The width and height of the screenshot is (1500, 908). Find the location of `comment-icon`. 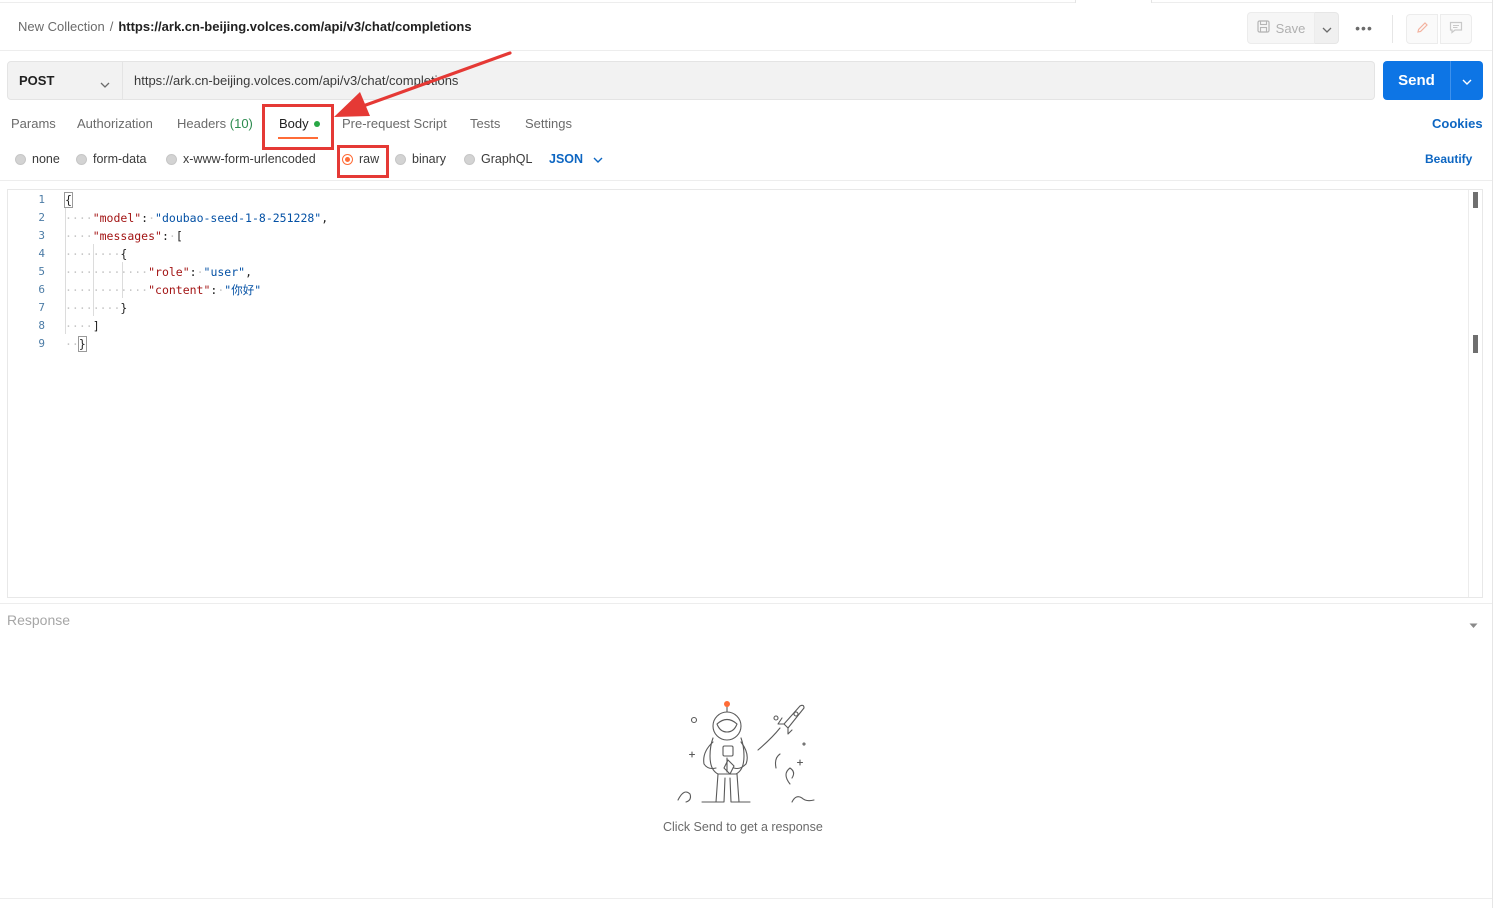

comment-icon is located at coordinates (1456, 29).